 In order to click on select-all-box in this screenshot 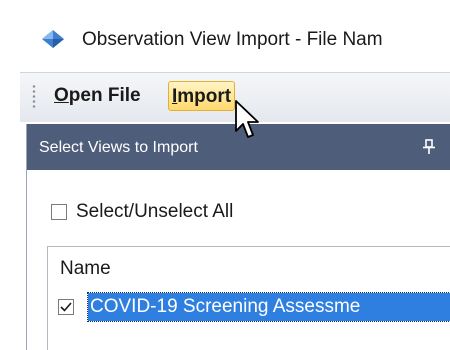, I will do `click(59, 212)`.